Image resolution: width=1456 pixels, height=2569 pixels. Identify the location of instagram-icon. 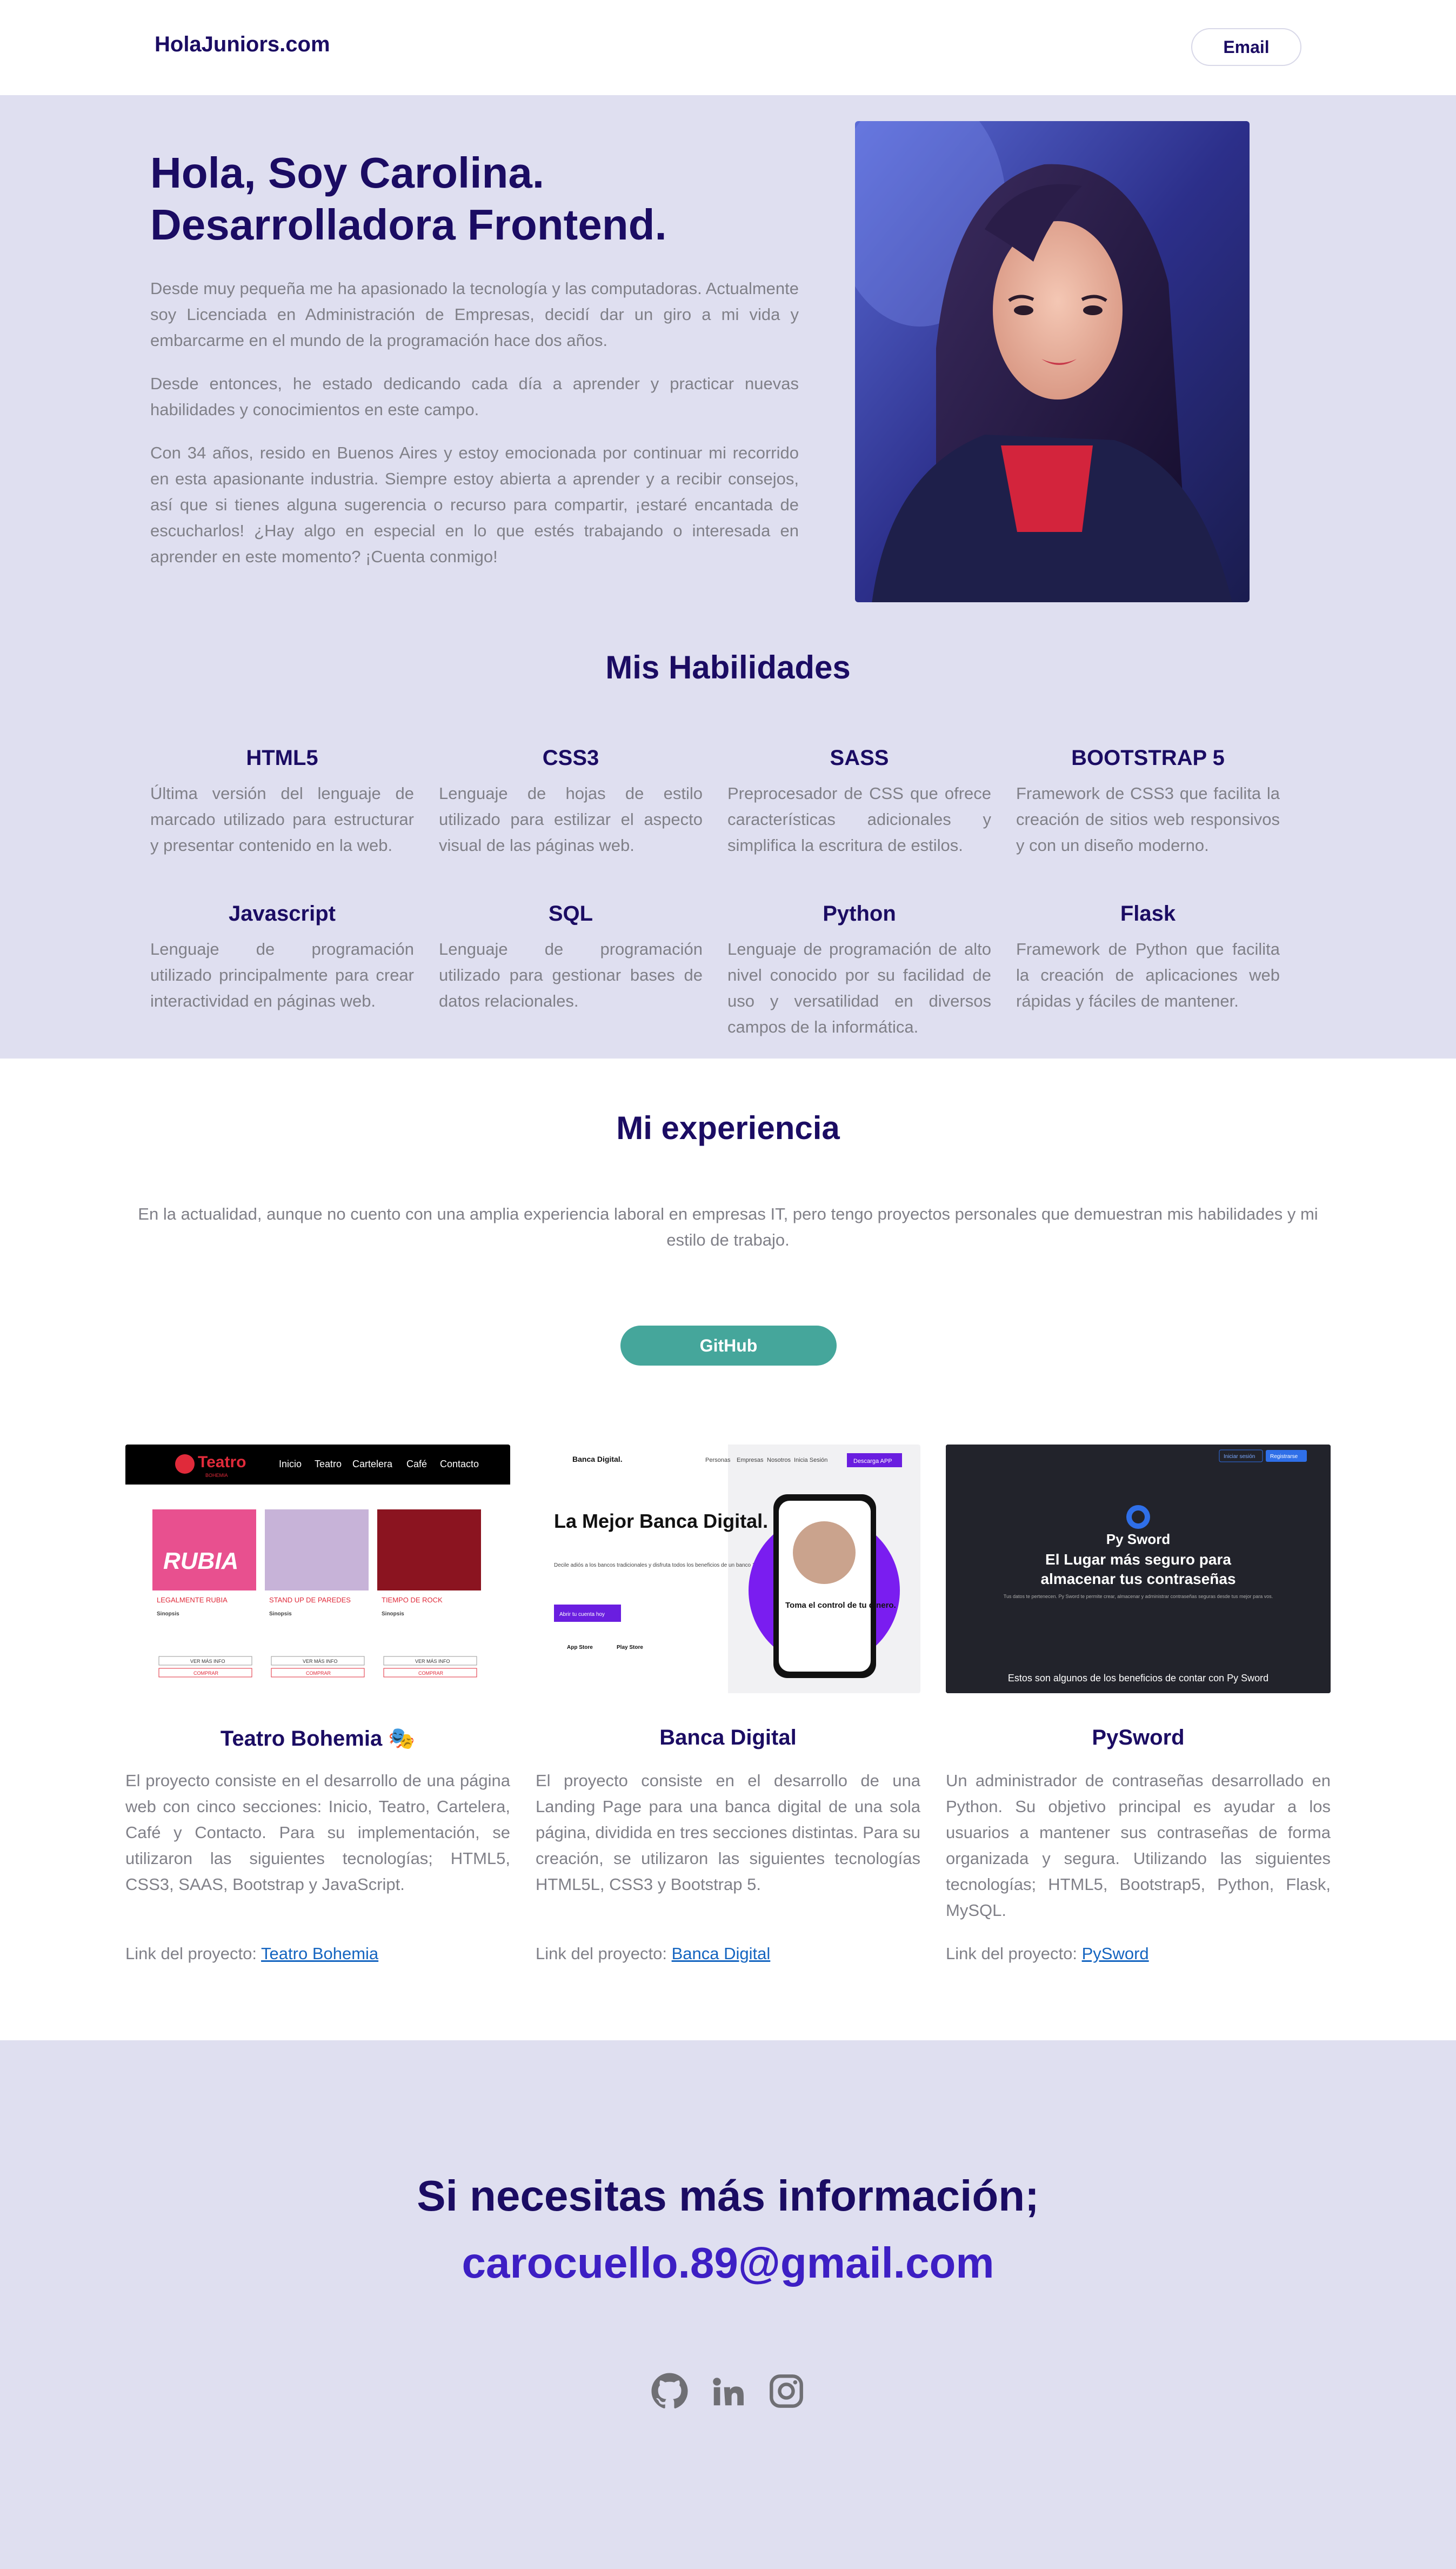
(786, 2391).